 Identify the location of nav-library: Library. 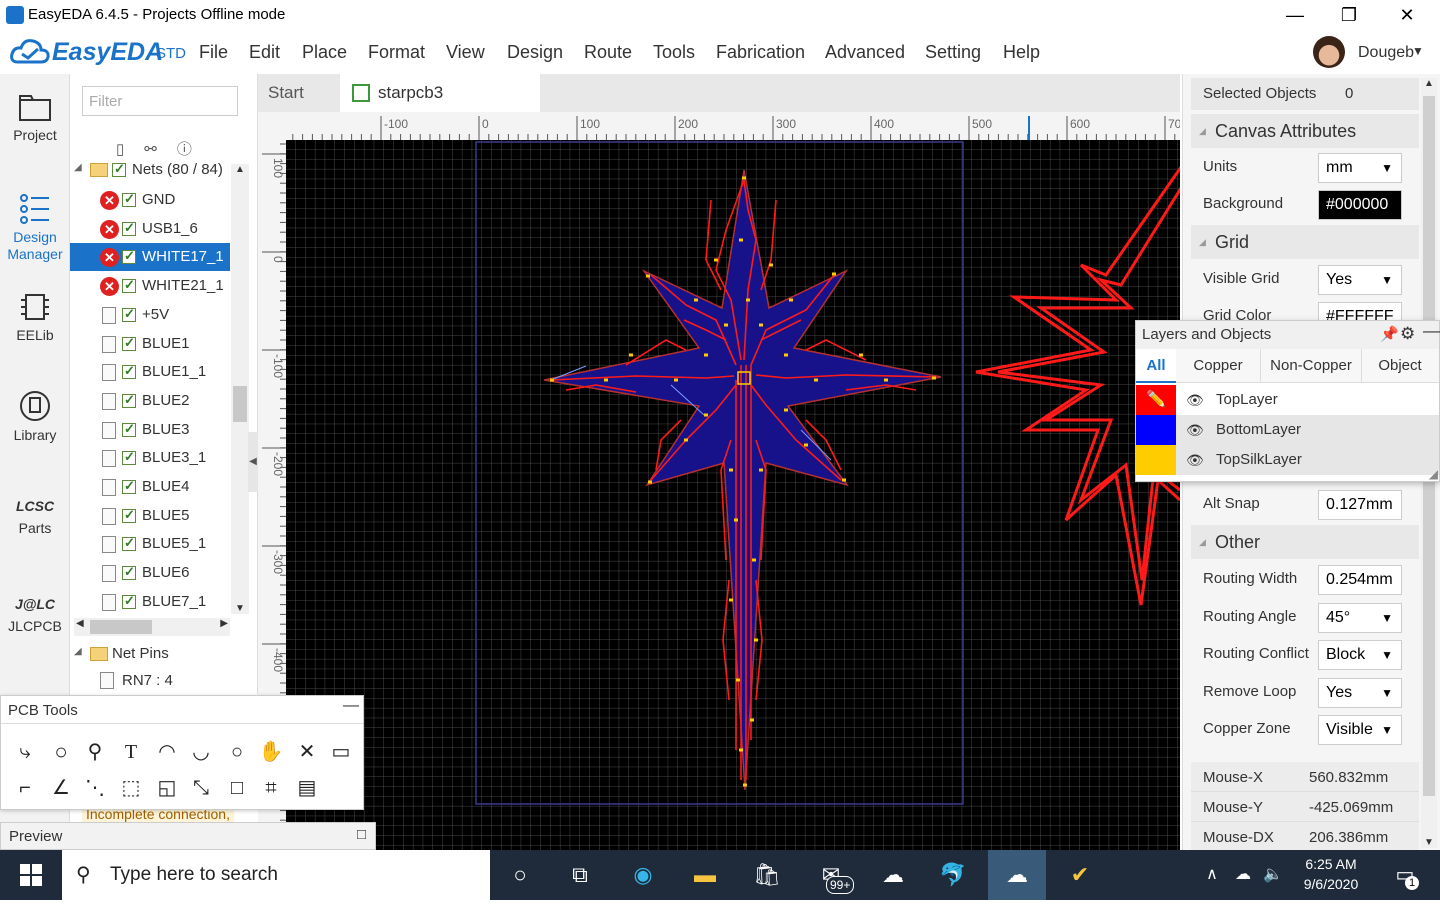
(35, 415).